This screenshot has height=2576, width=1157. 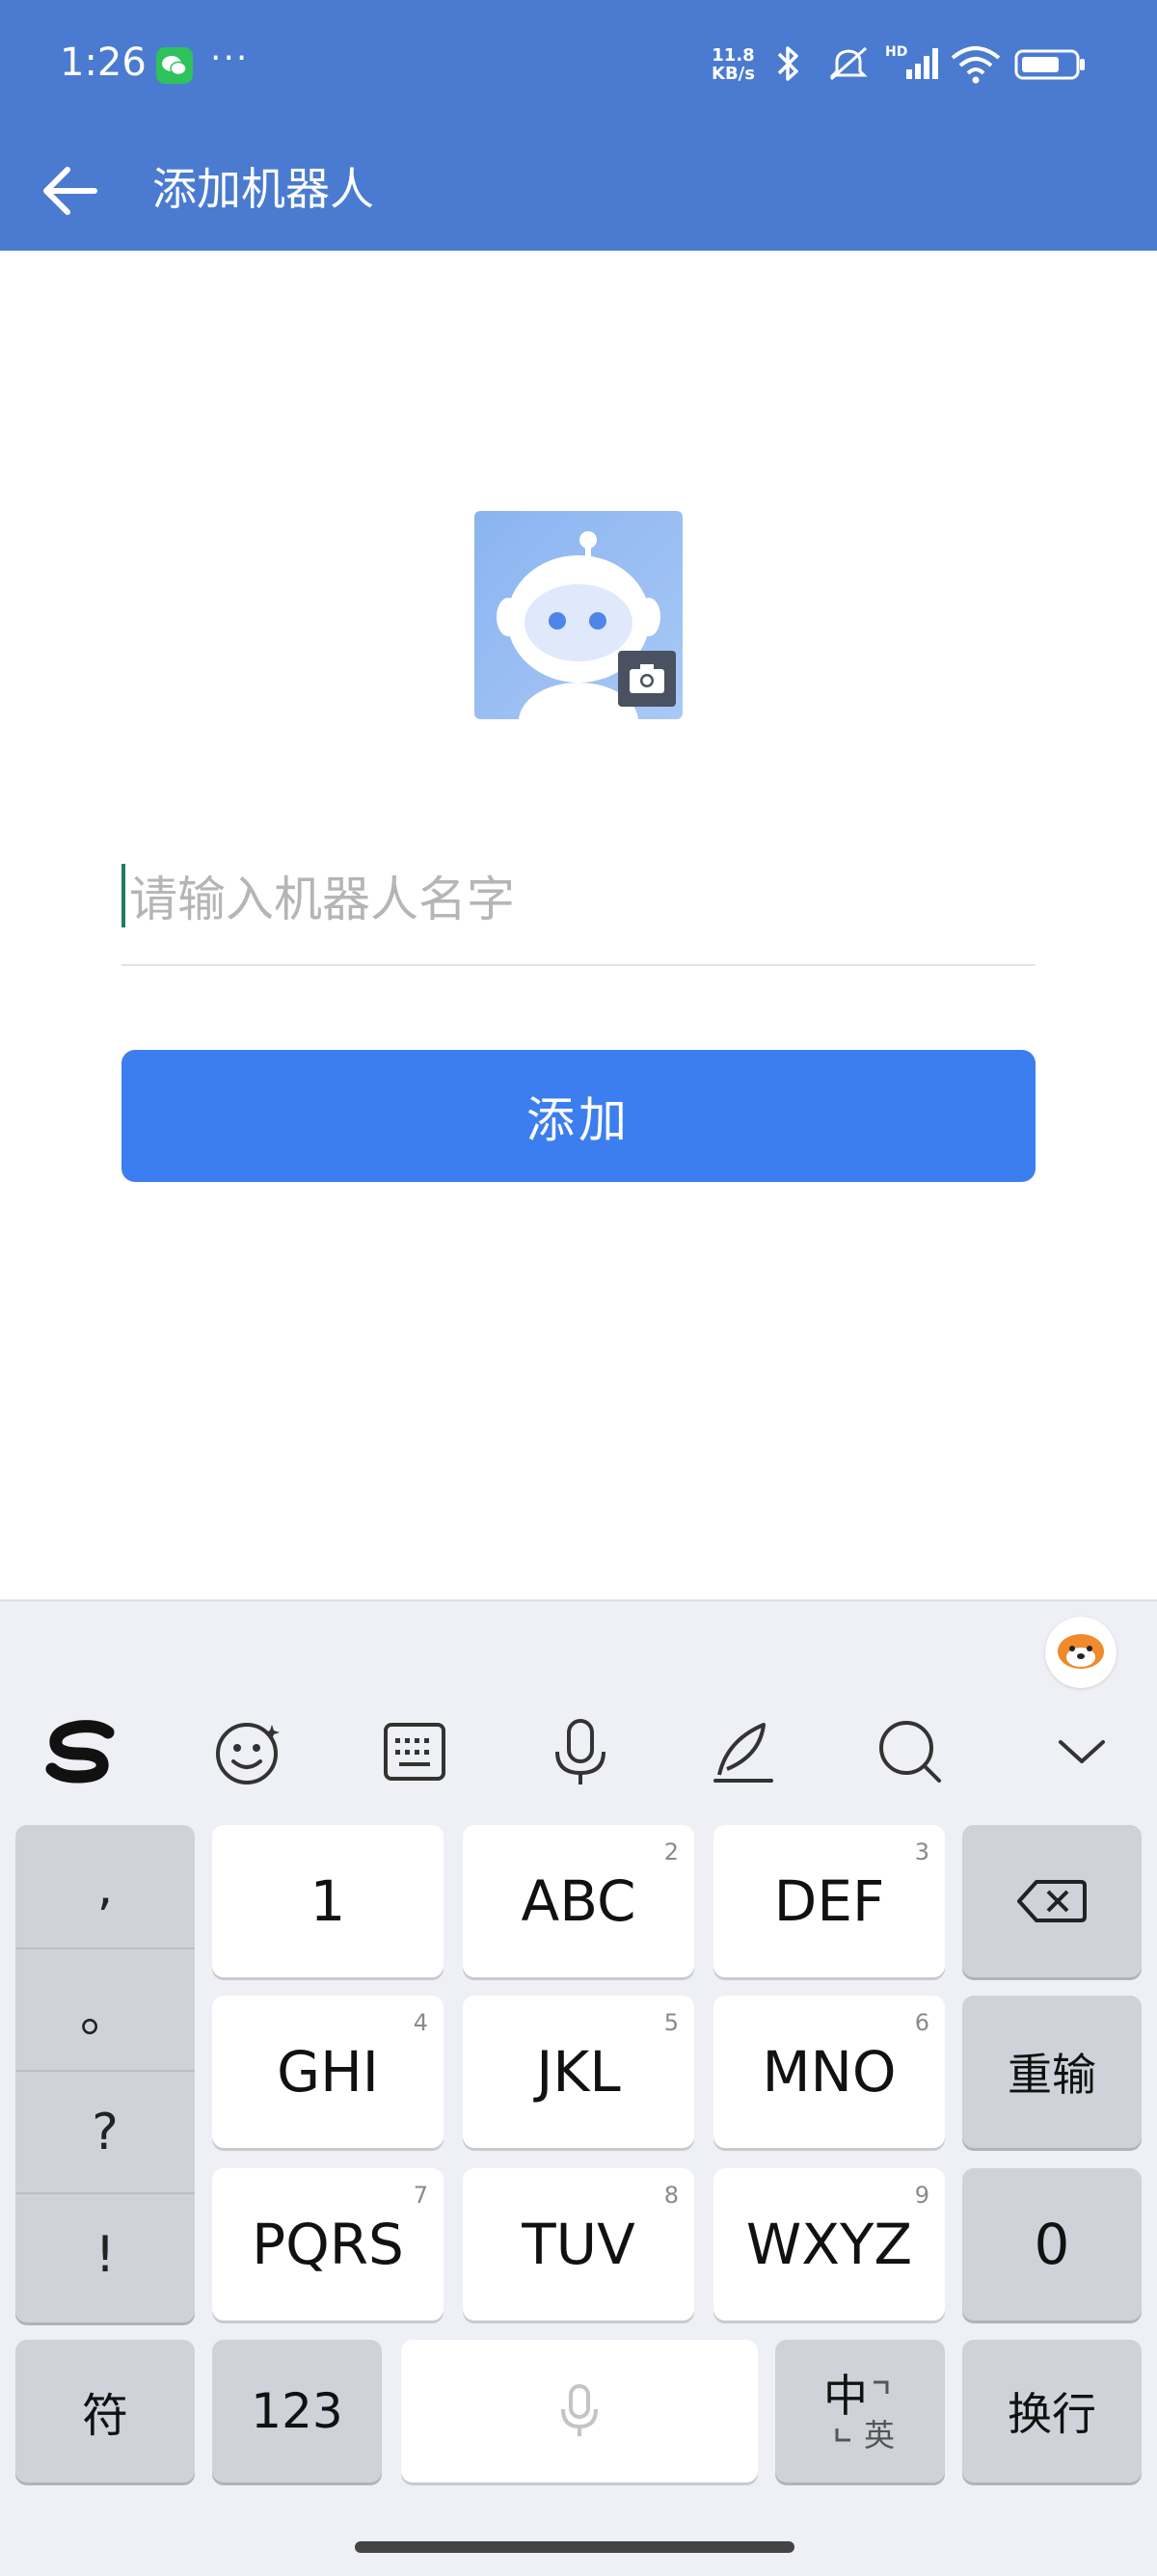 I want to click on newline-key: 换行, so click(x=1052, y=2411).